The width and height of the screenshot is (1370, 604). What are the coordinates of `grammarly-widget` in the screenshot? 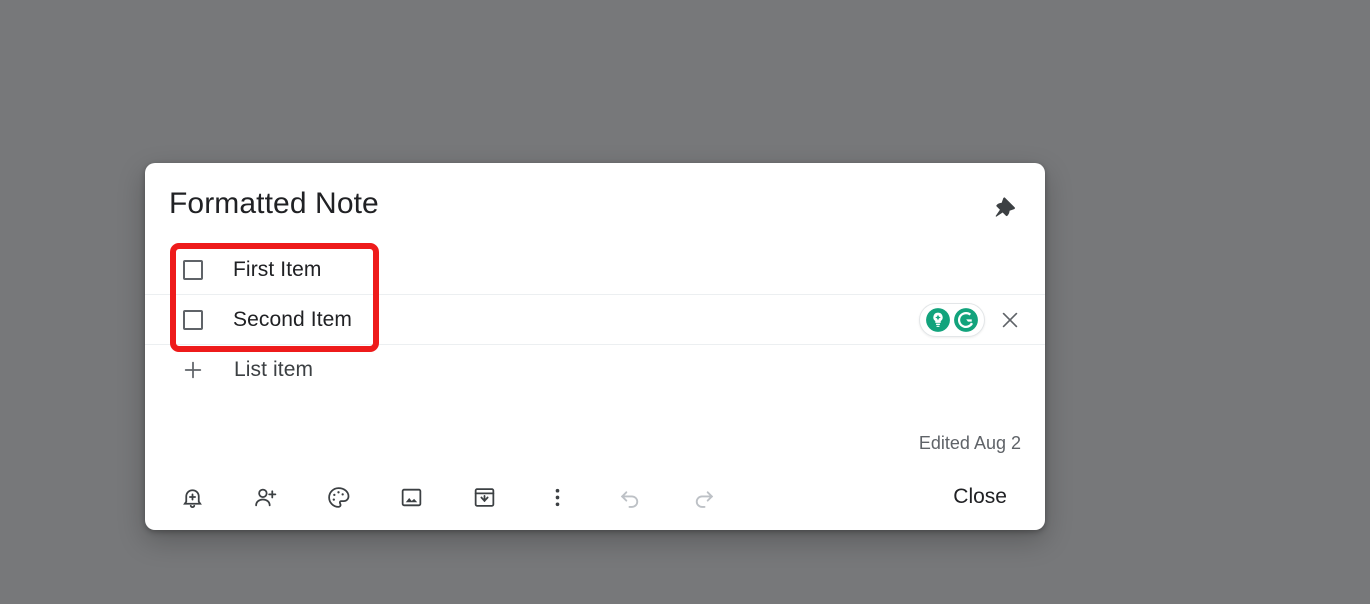 It's located at (970, 319).